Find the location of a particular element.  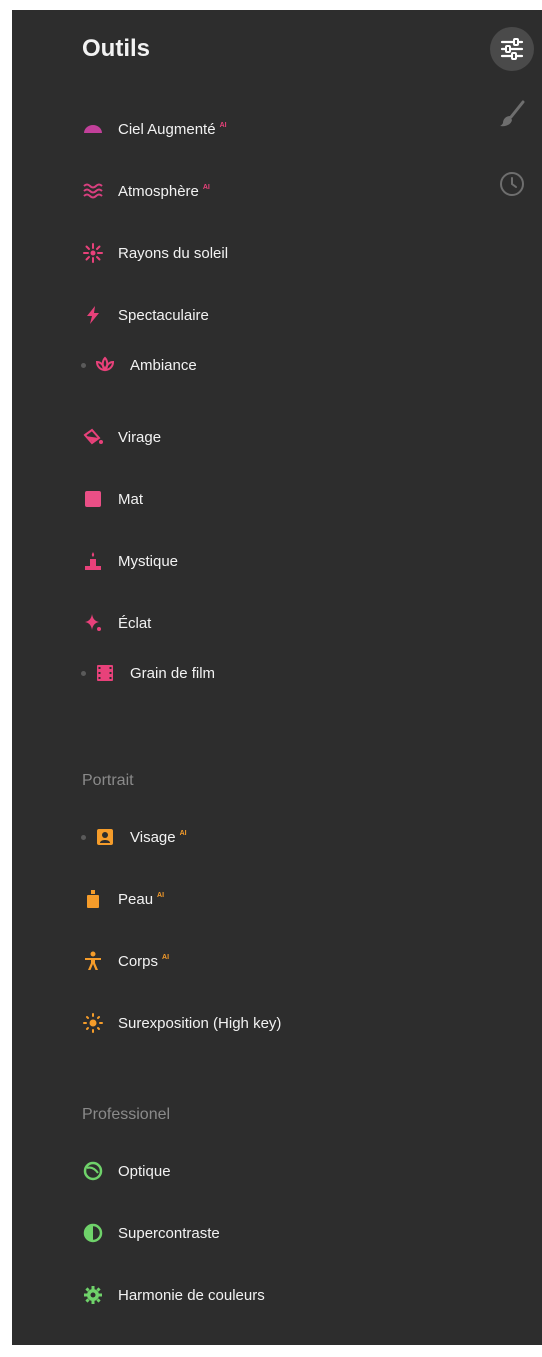

sparkle-icon is located at coordinates (93, 623).